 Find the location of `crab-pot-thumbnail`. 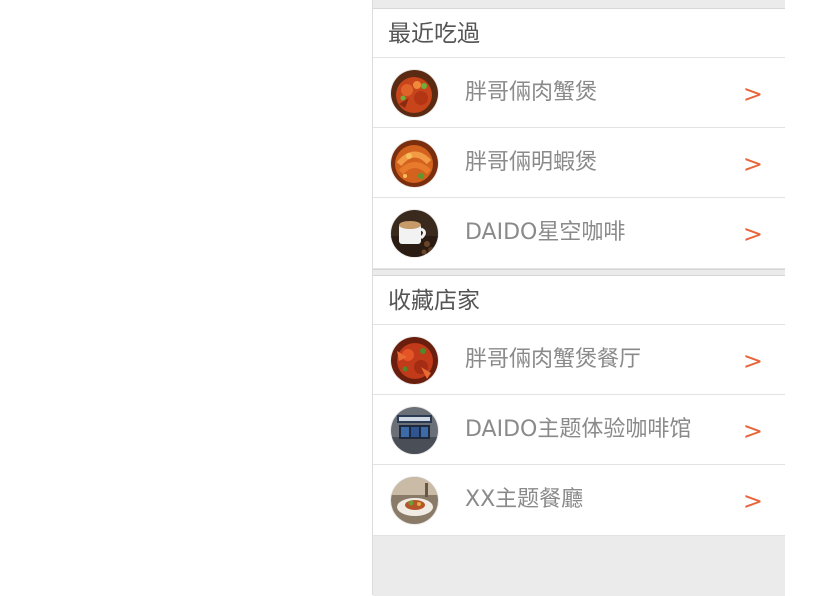

crab-pot-thumbnail is located at coordinates (414, 93).